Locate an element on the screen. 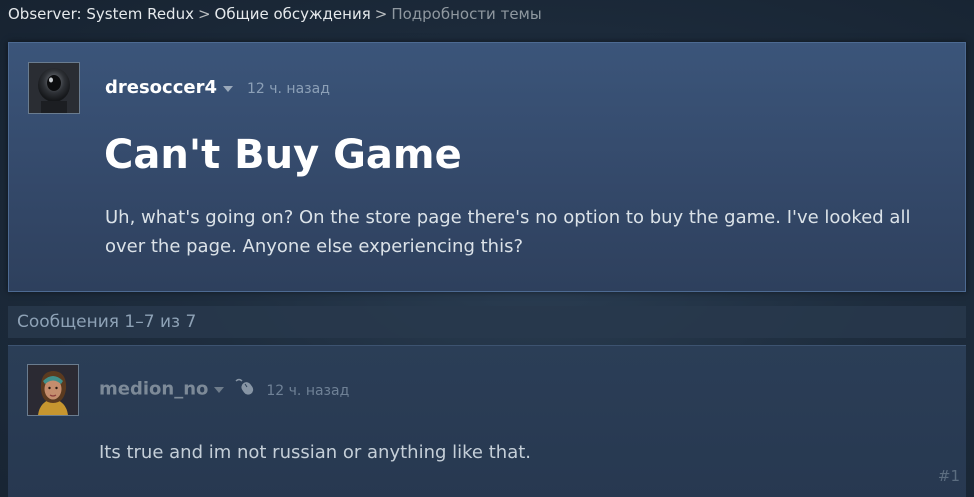 This screenshot has height=497, width=974. commenter-avatar is located at coordinates (53, 390).